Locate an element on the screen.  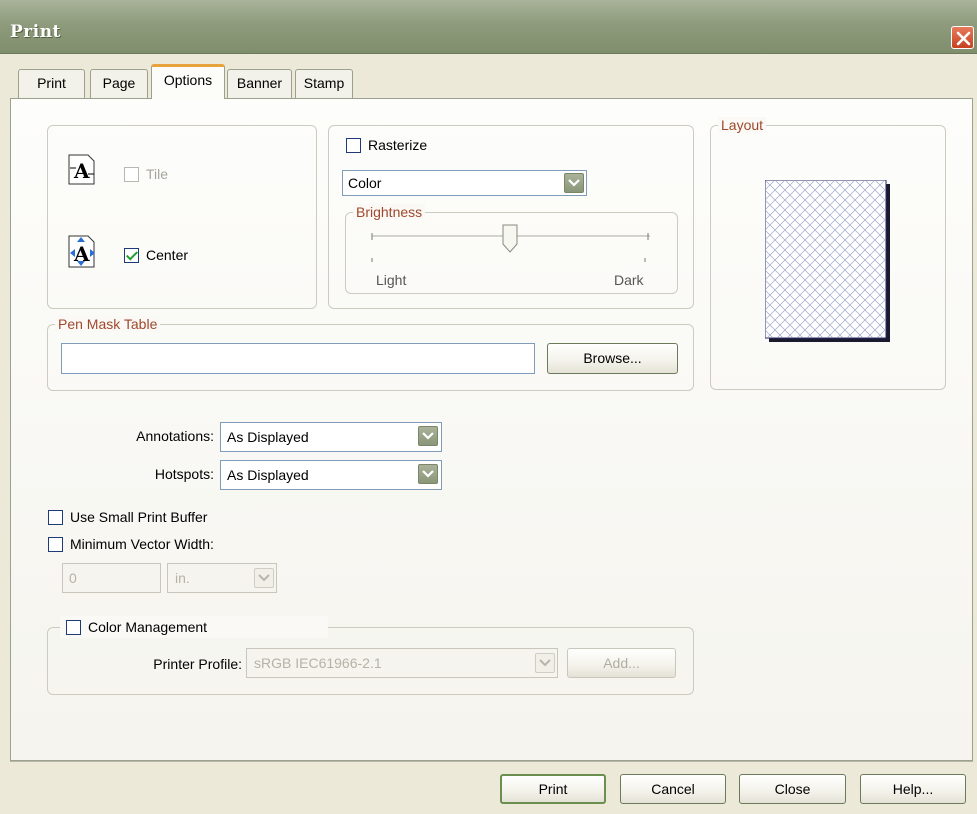
title-bar is located at coordinates (488, 27).